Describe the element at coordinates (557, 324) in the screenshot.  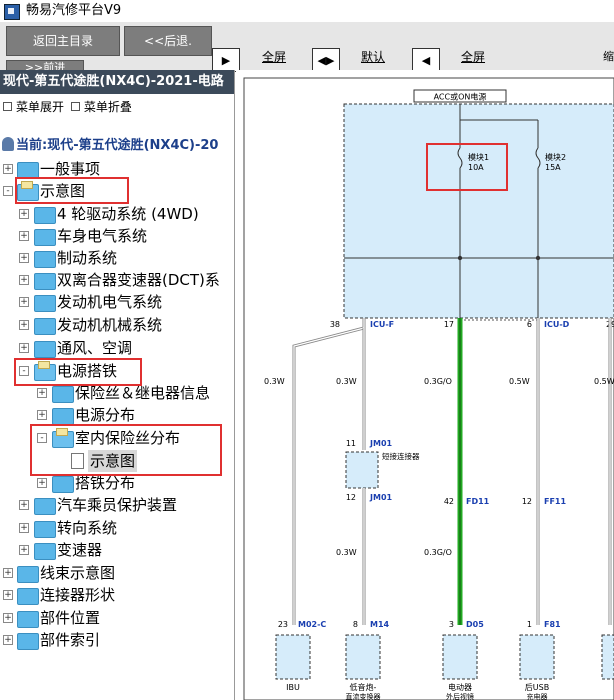
I see `connector-label: ICU-D` at that location.